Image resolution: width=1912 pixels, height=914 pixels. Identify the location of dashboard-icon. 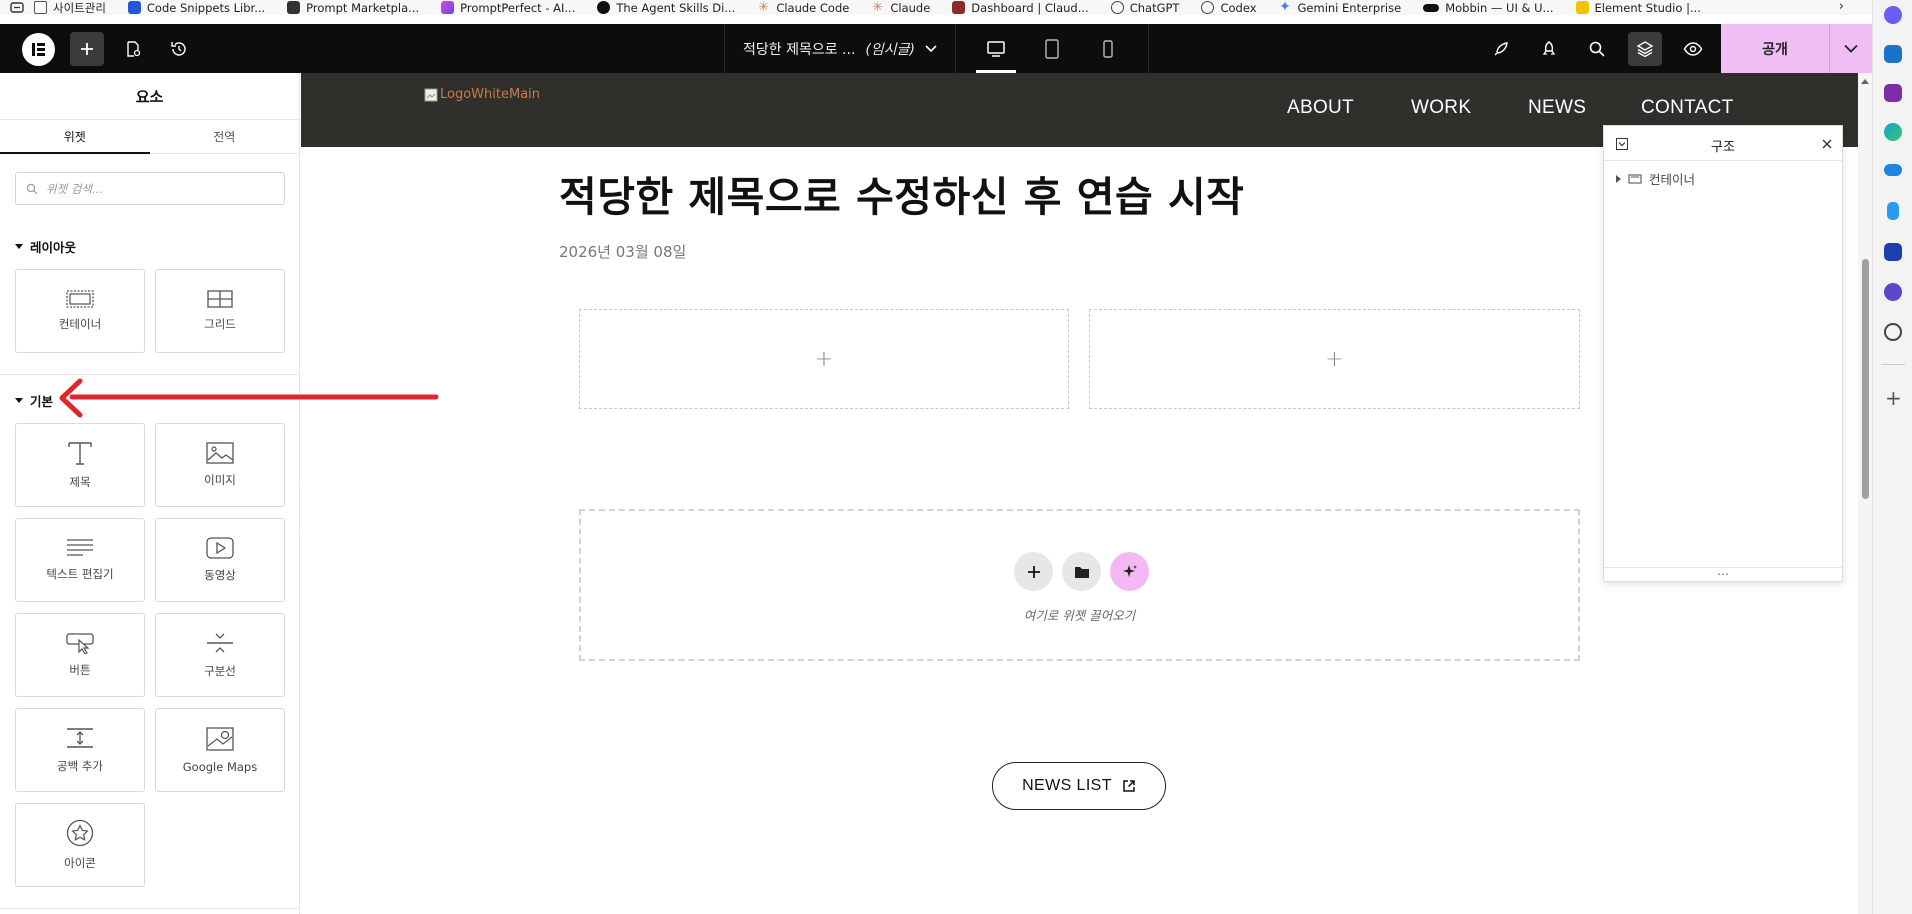
(959, 7).